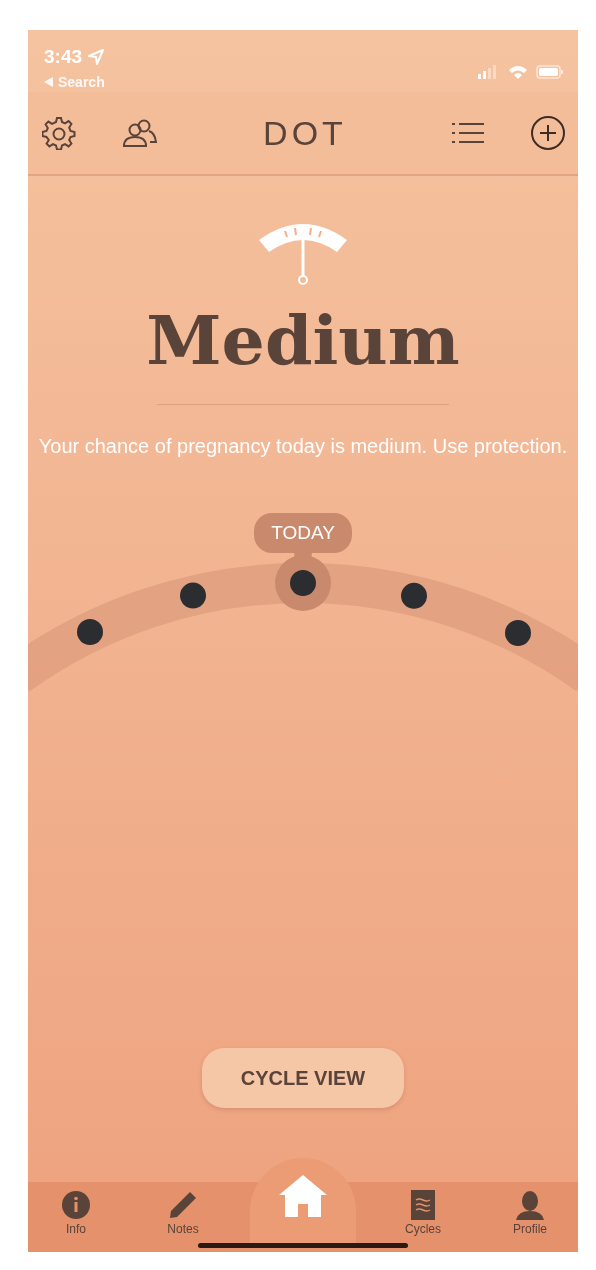 The image size is (596, 1270). What do you see at coordinates (303, 340) in the screenshot?
I see `risk-level-heading: Medium` at bounding box center [303, 340].